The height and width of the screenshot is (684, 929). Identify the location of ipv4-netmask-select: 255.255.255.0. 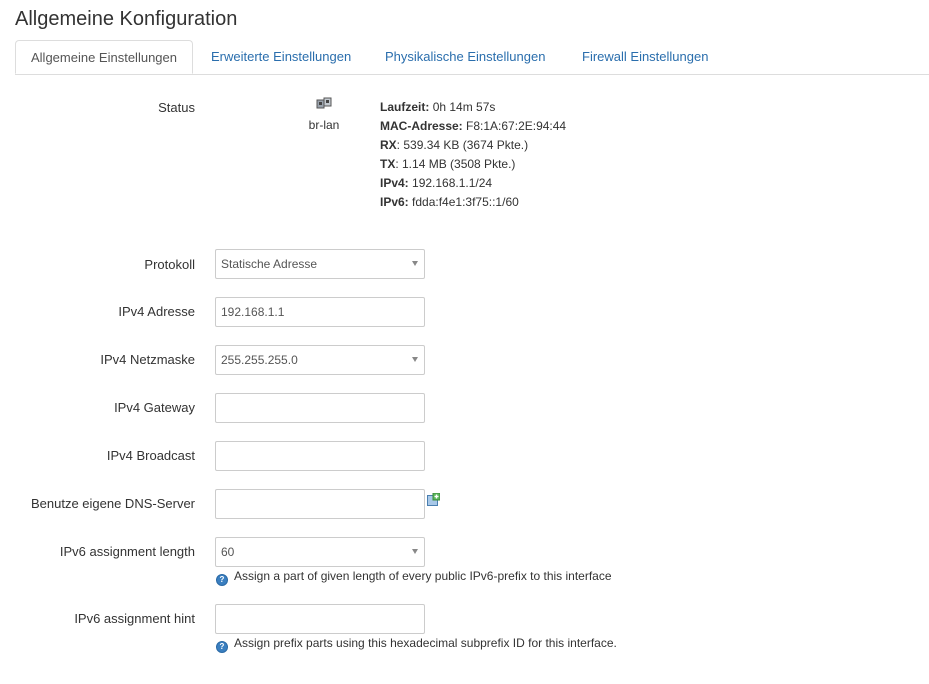
(320, 360).